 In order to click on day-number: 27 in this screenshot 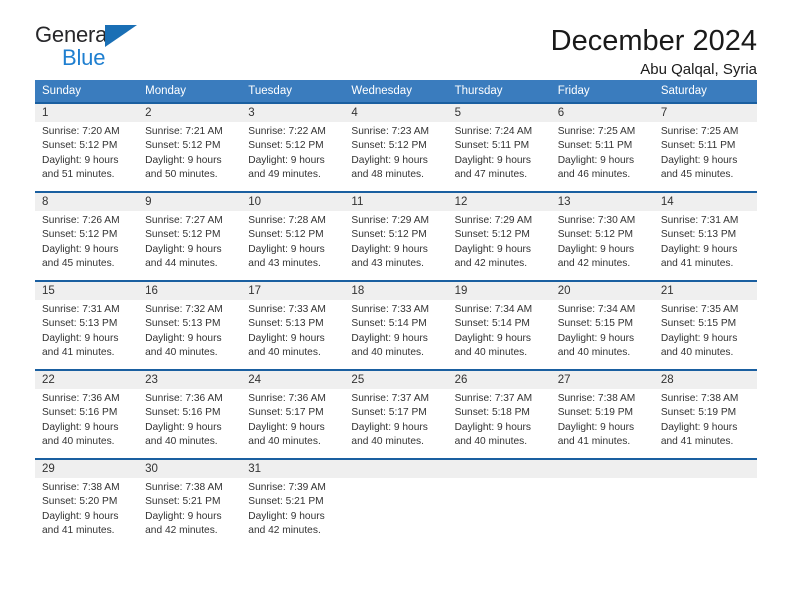, I will do `click(602, 379)`.